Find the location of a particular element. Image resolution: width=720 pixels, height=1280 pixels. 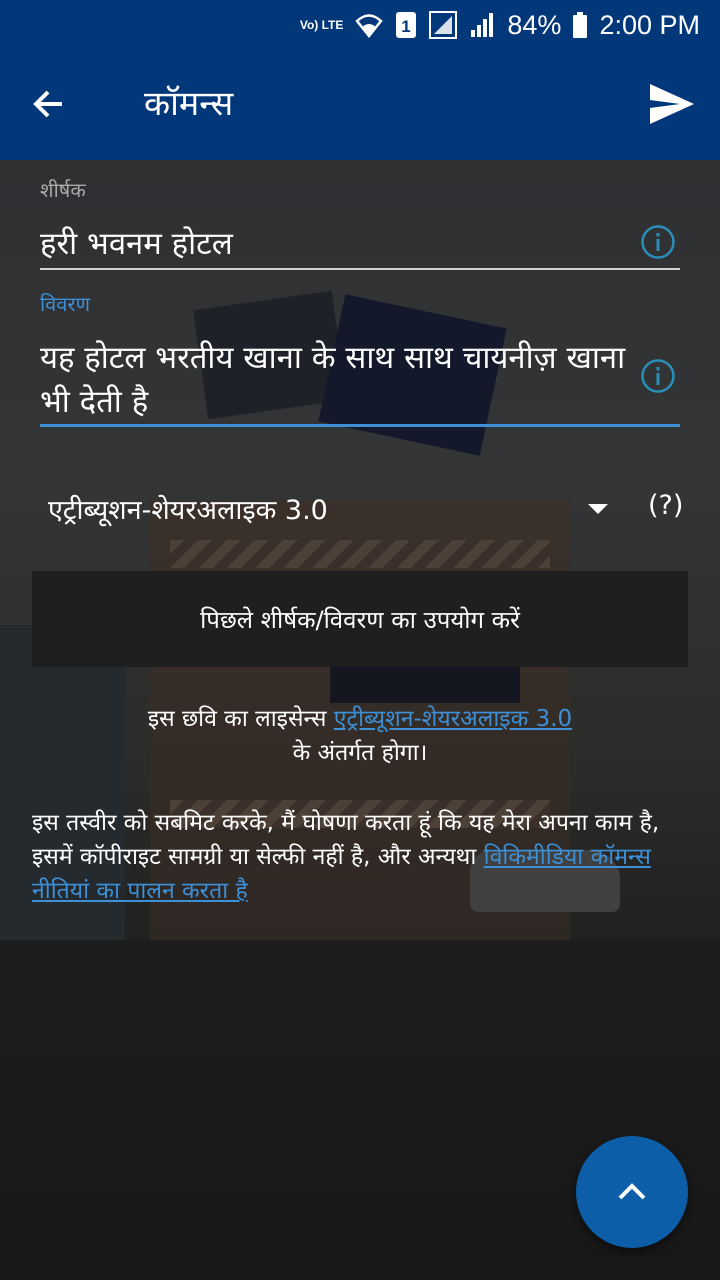

license-selected-value: एट्रीब्यूशन-शेयरअलाइक 3.0 is located at coordinates (188, 510).